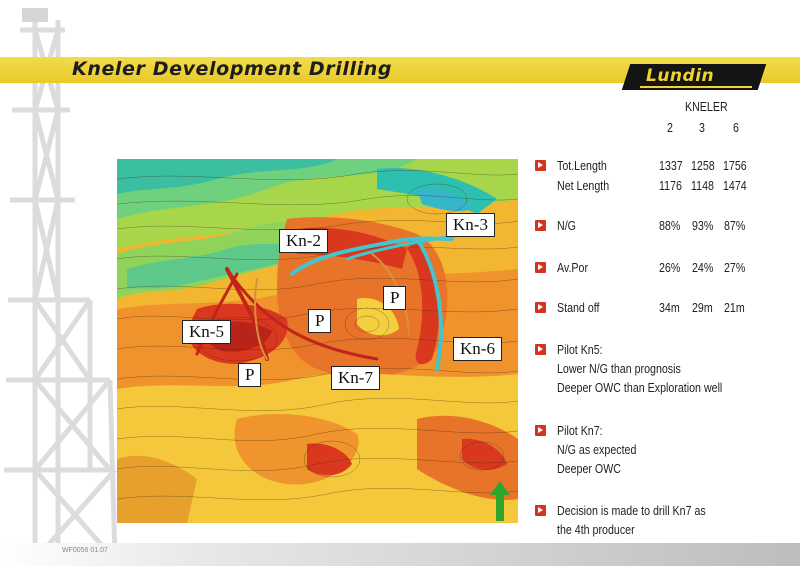  I want to click on row-label: Tot.Length, so click(582, 165).